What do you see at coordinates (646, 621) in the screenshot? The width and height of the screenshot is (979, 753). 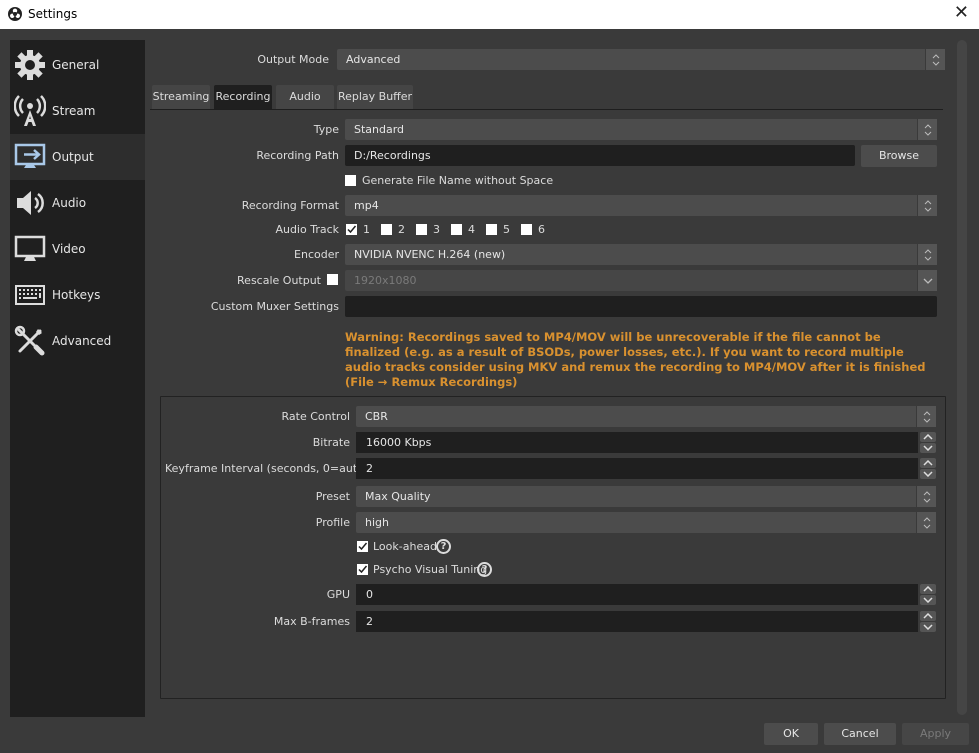 I see `max-bframes-spinbox: 2` at bounding box center [646, 621].